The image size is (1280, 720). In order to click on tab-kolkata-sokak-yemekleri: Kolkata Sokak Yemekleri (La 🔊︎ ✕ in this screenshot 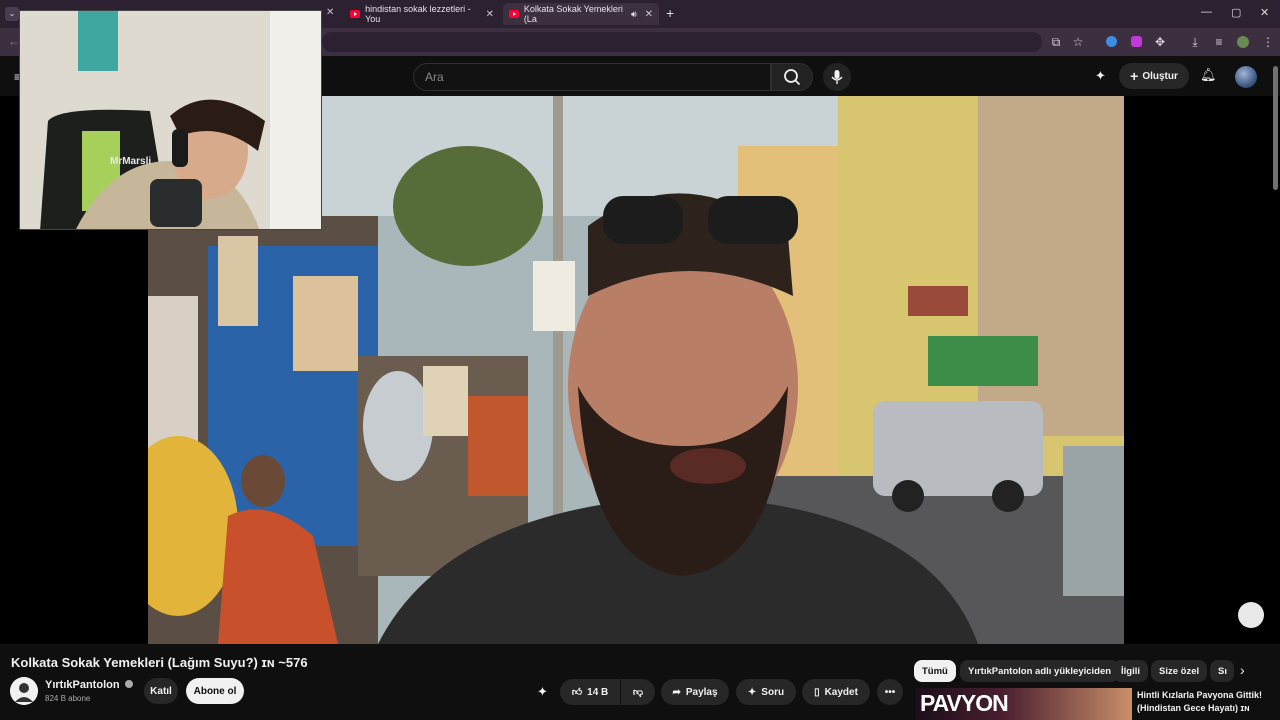, I will do `click(581, 14)`.